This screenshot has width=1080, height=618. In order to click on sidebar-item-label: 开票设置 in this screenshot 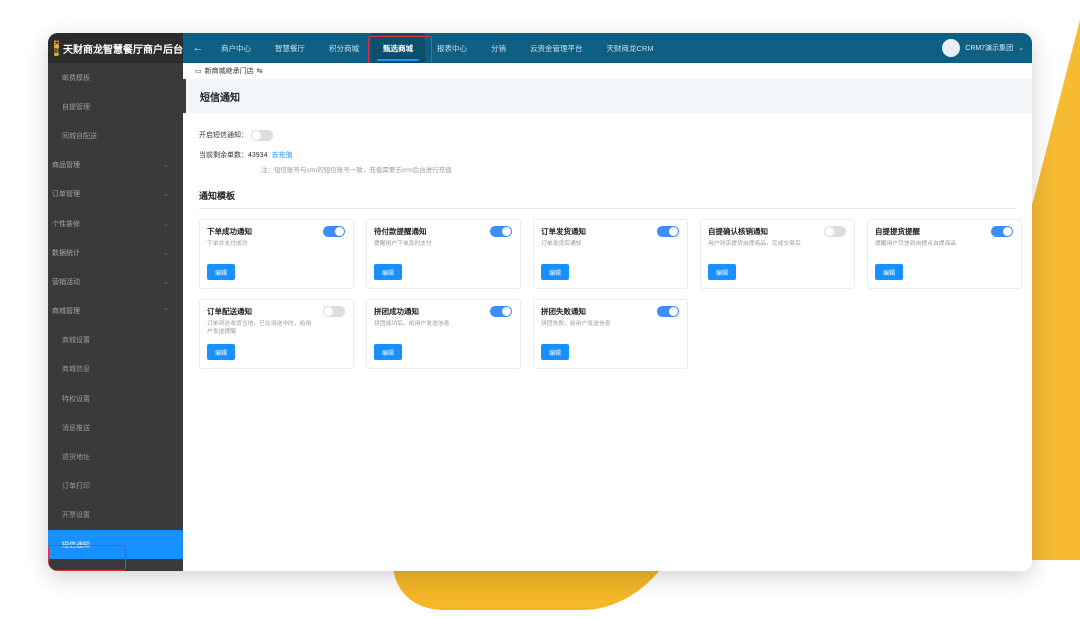, I will do `click(76, 516)`.